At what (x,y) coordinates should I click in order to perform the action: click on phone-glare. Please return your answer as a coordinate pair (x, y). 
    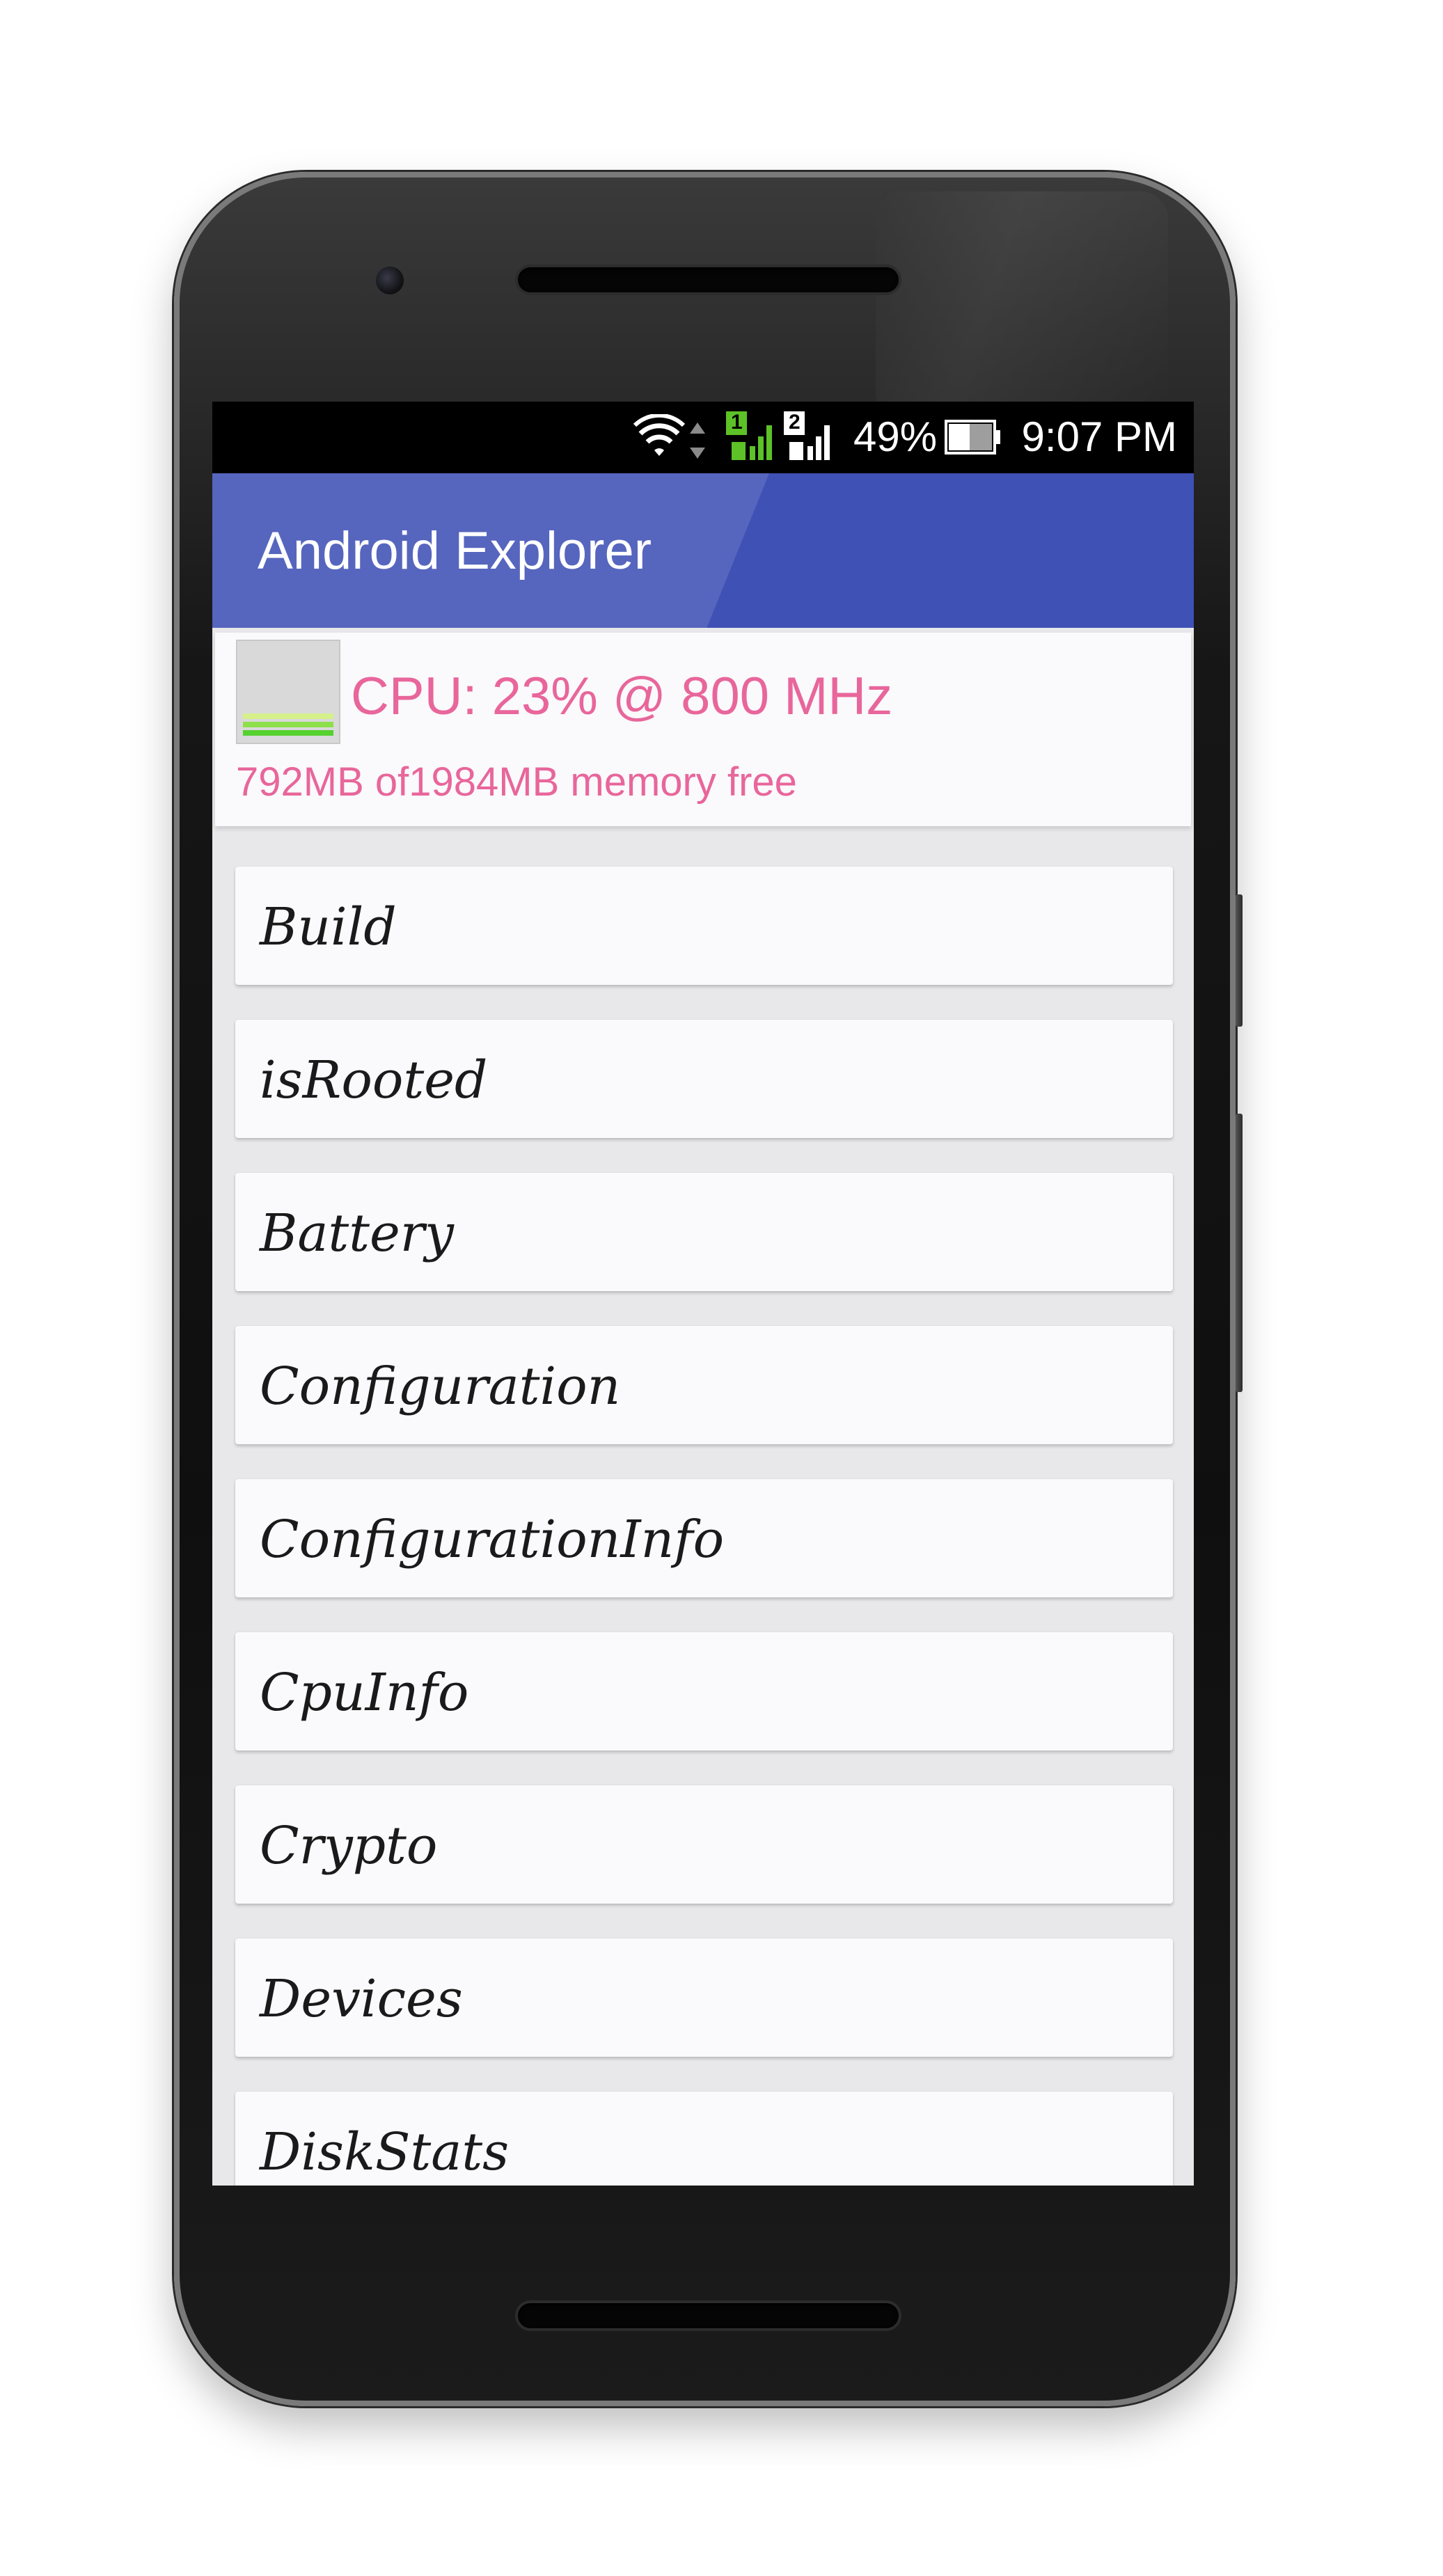
    Looking at the image, I should click on (1022, 306).